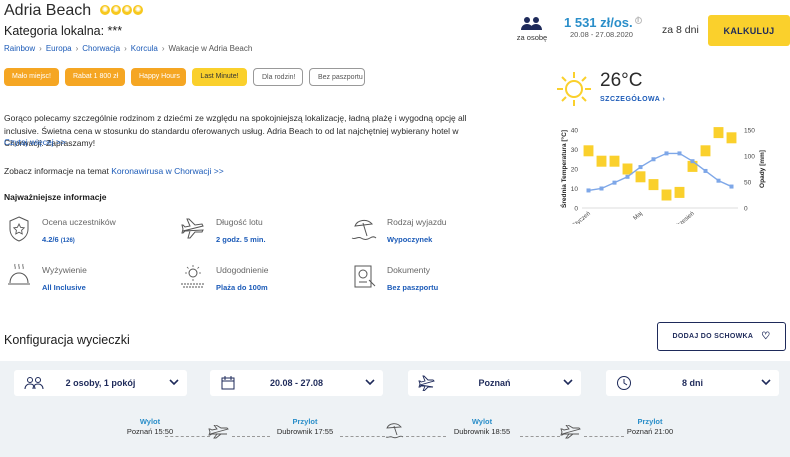 The height and width of the screenshot is (457, 790). What do you see at coordinates (621, 80) in the screenshot?
I see `current-temperature: 26°C` at bounding box center [621, 80].